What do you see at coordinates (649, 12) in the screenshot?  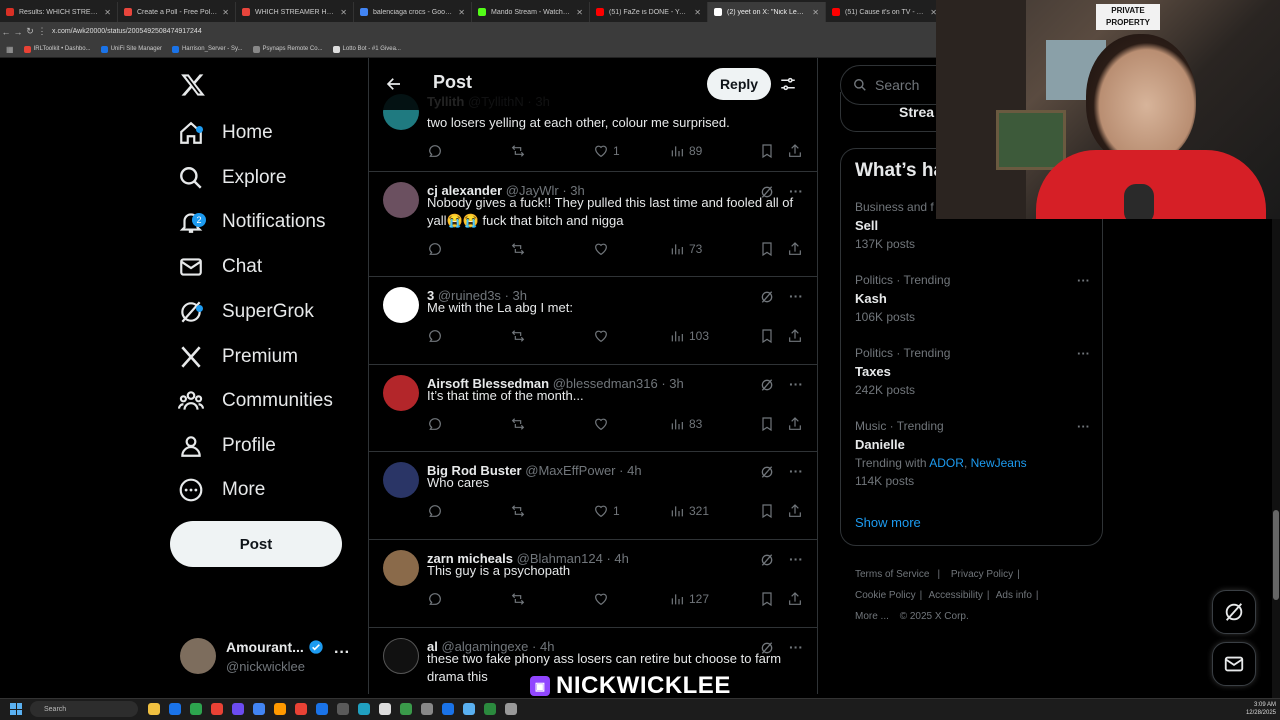 I see `browser-tab: (51) FaZe is DONE - YouTube ✕` at bounding box center [649, 12].